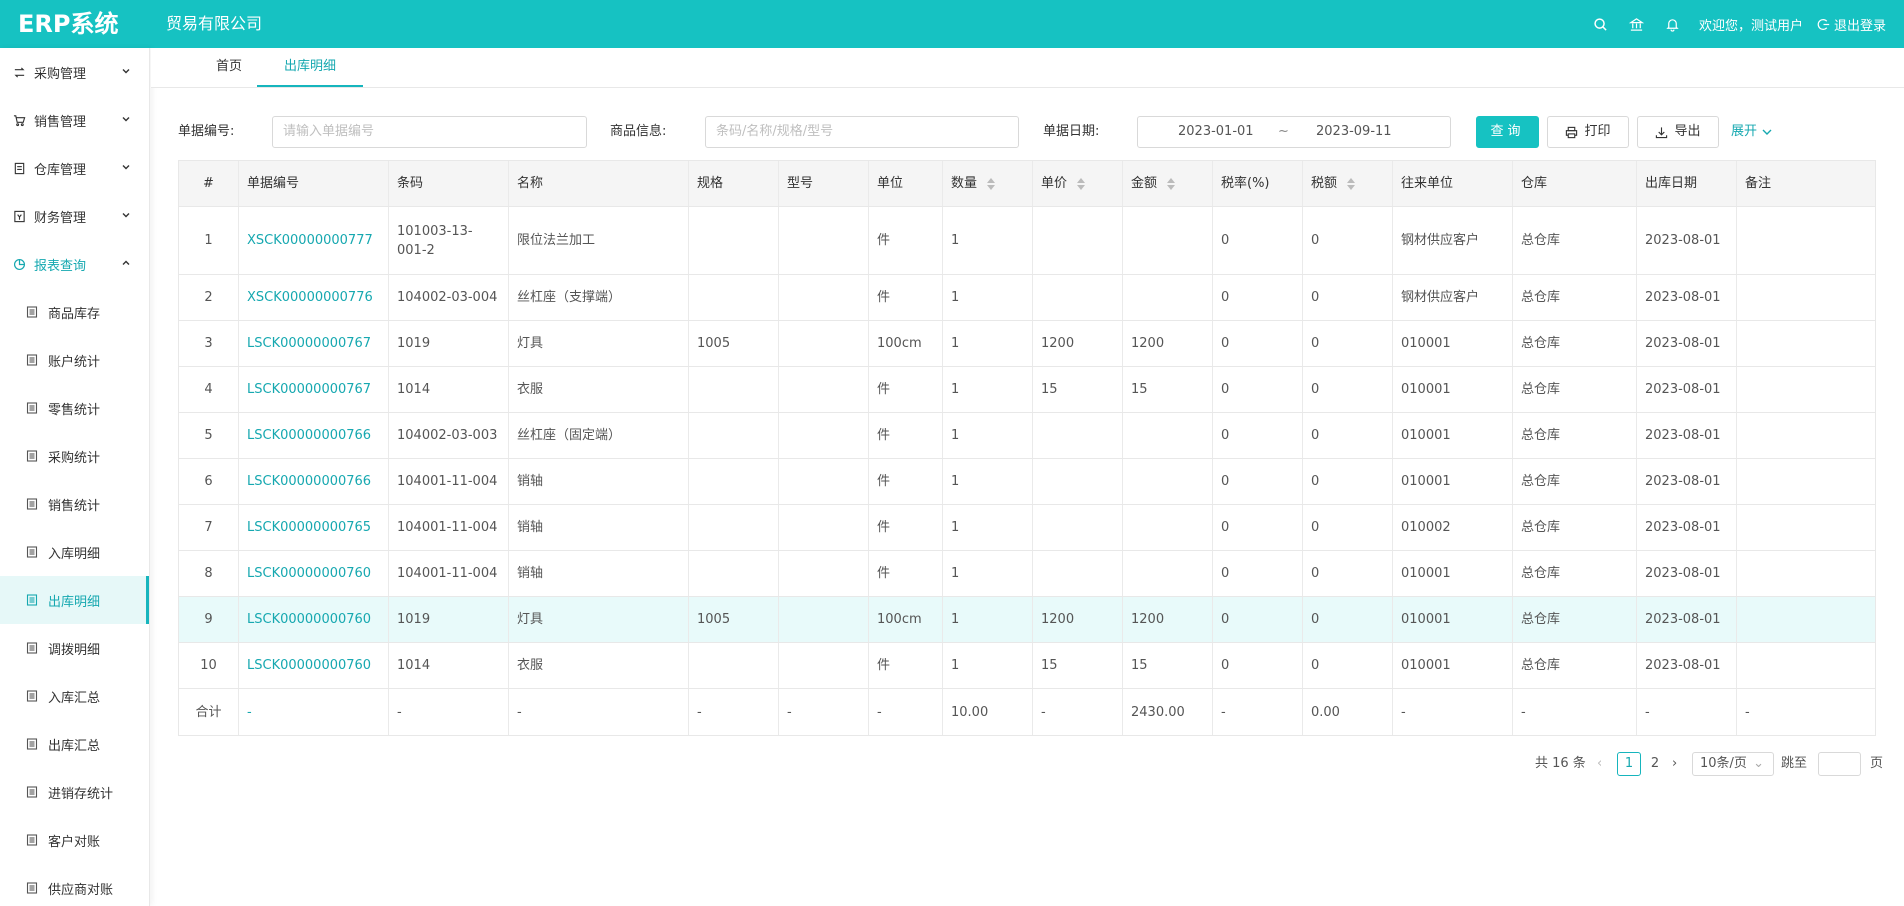 The image size is (1904, 906). What do you see at coordinates (1674, 764) in the screenshot?
I see `pagination-next-button: ›` at bounding box center [1674, 764].